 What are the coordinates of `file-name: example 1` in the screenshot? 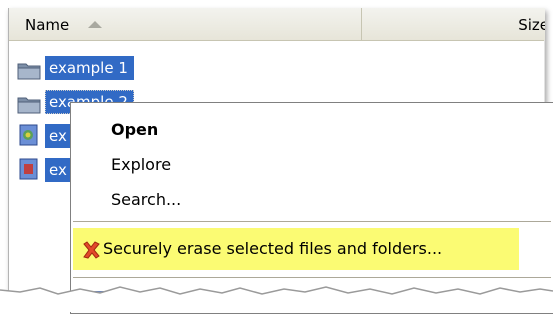 It's located at (89, 68).